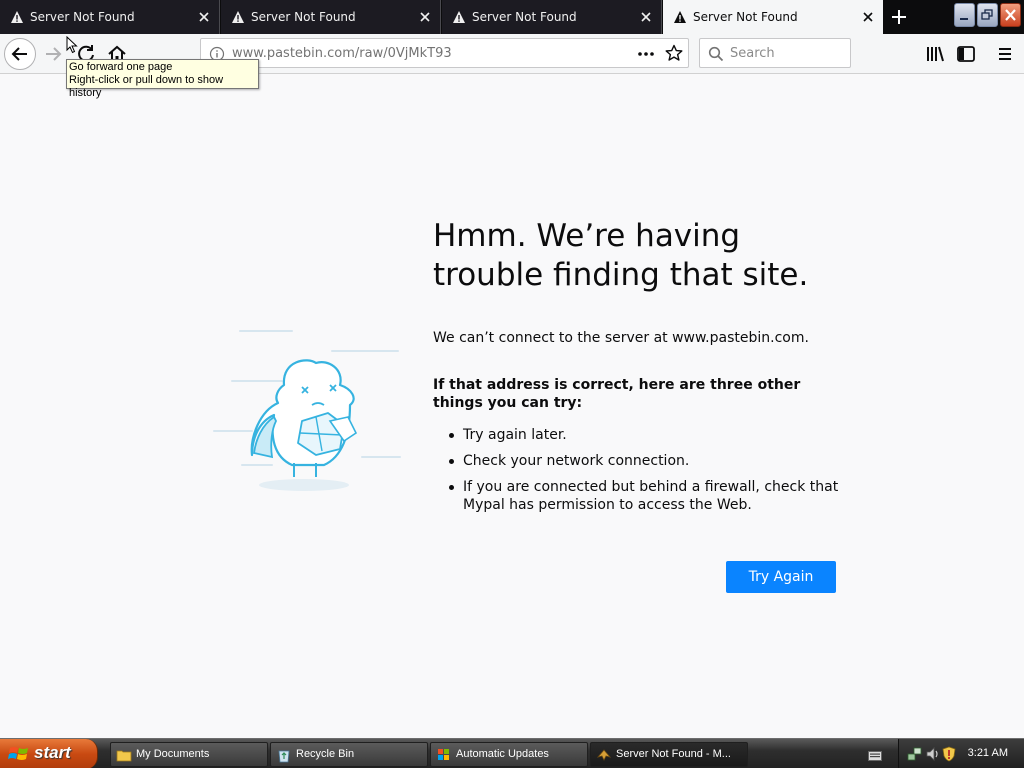 The image size is (1024, 768). I want to click on minimize-button, so click(964, 15).